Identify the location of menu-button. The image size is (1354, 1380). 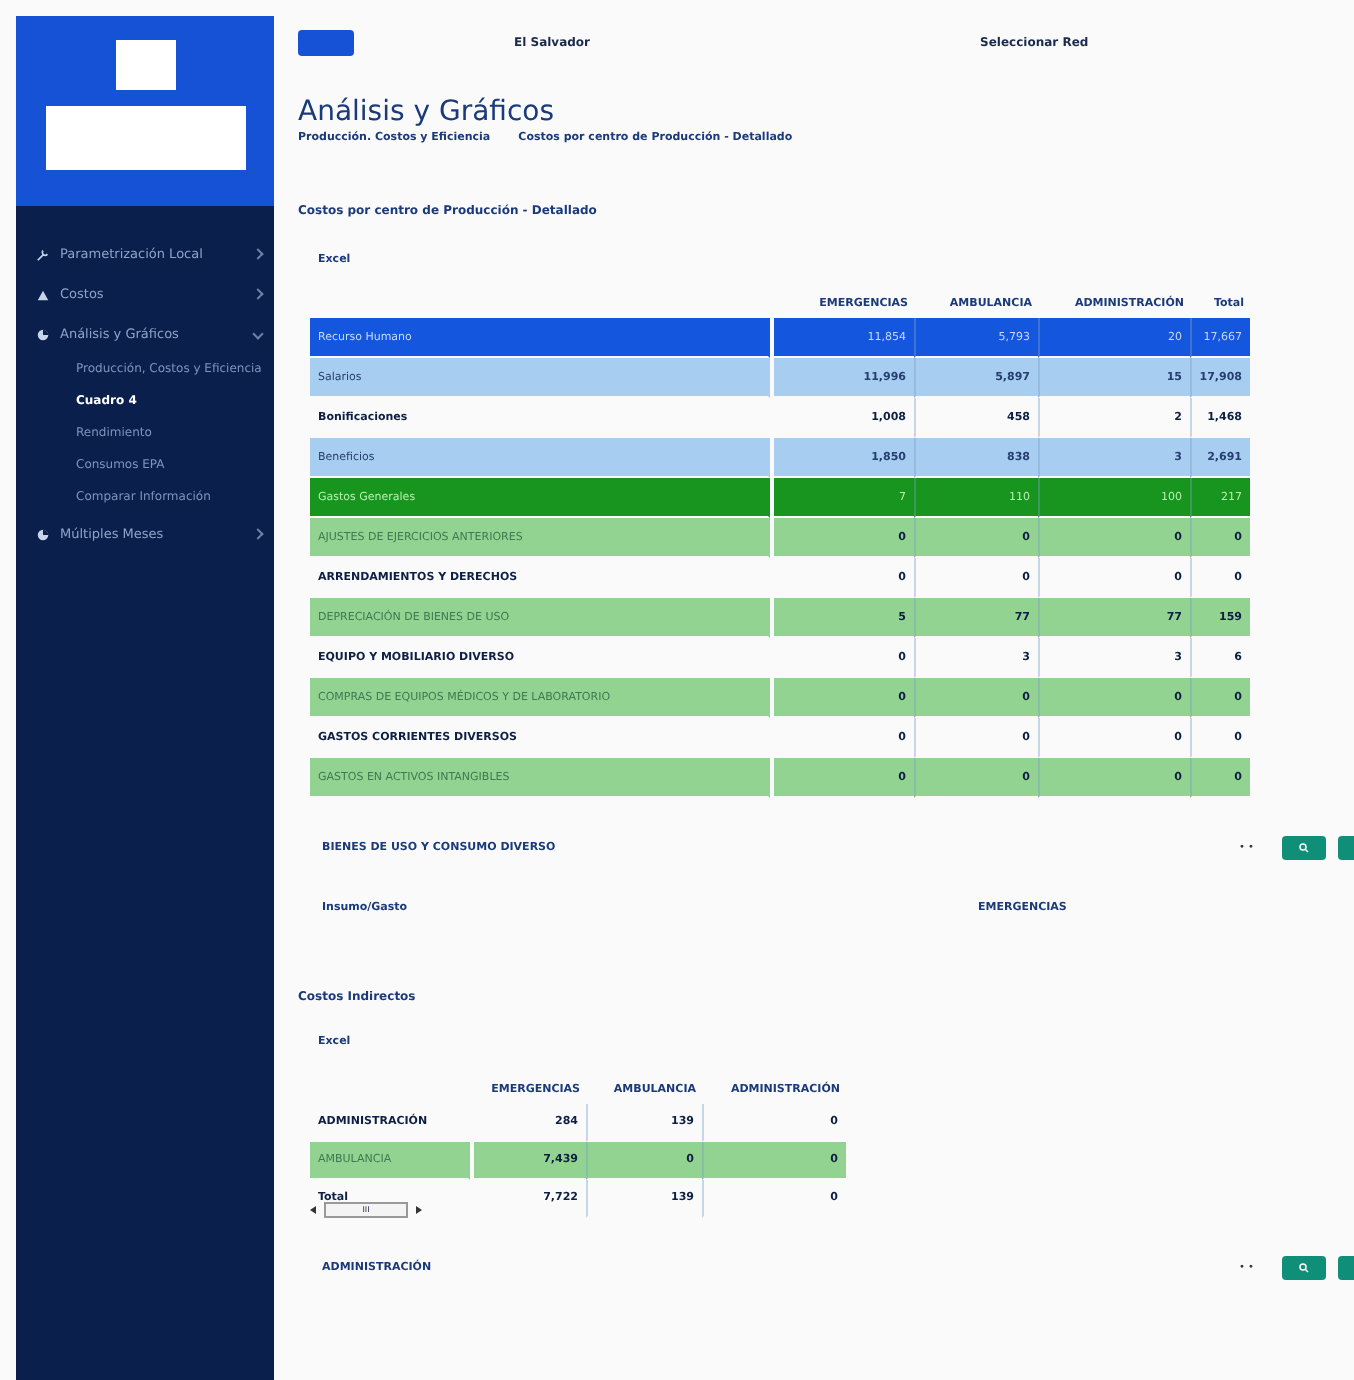
(326, 42).